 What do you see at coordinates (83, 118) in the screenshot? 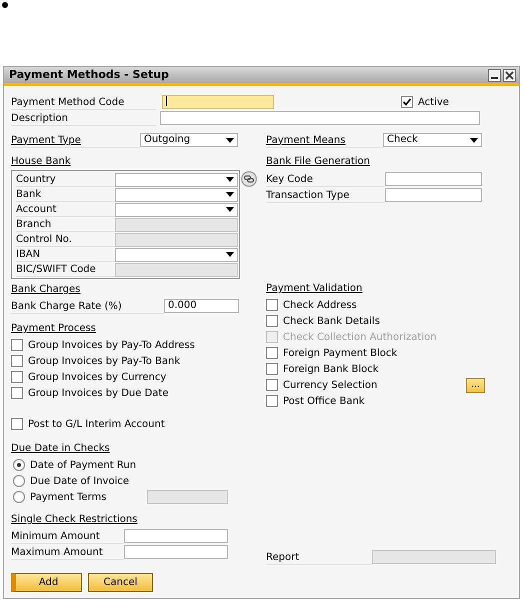
I see `field-label: Description` at bounding box center [83, 118].